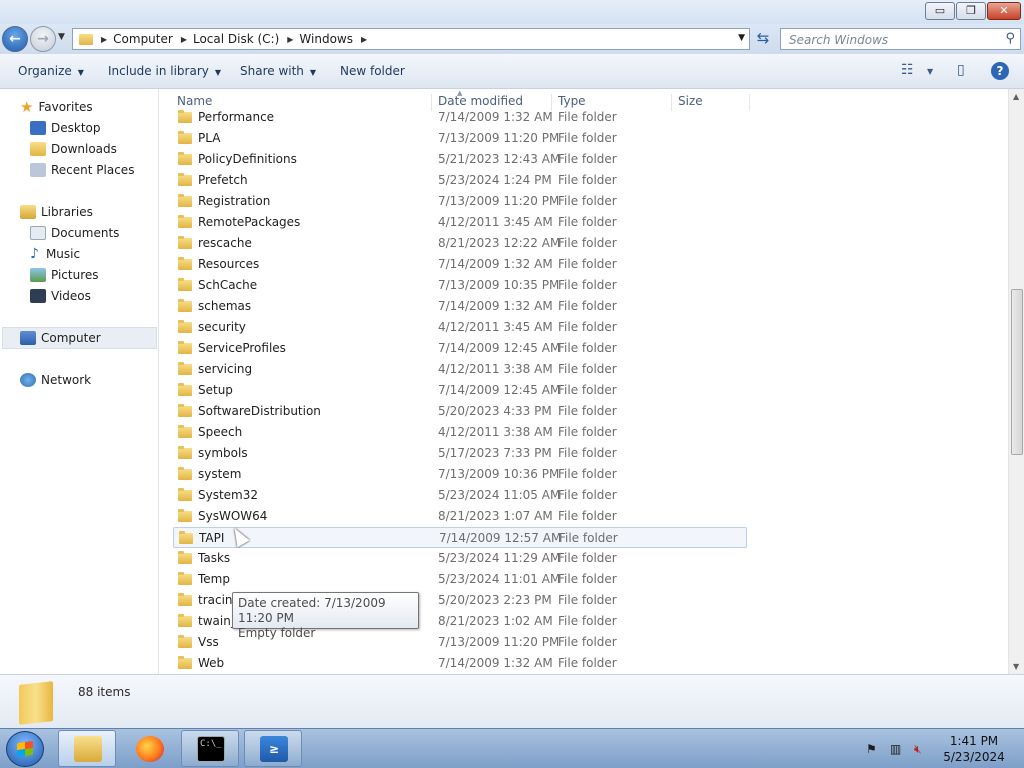 Image resolution: width=1024 pixels, height=768 pixels. I want to click on tooltip-date-created: Date created: 7/13/2009 11:20 PM, so click(312, 610).